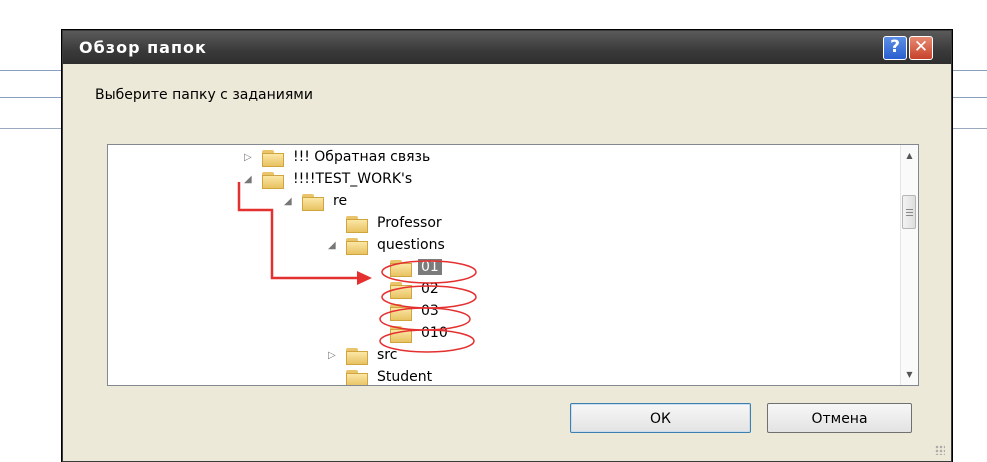 The image size is (987, 462). I want to click on scroll-down-icon: ▼, so click(909, 374).